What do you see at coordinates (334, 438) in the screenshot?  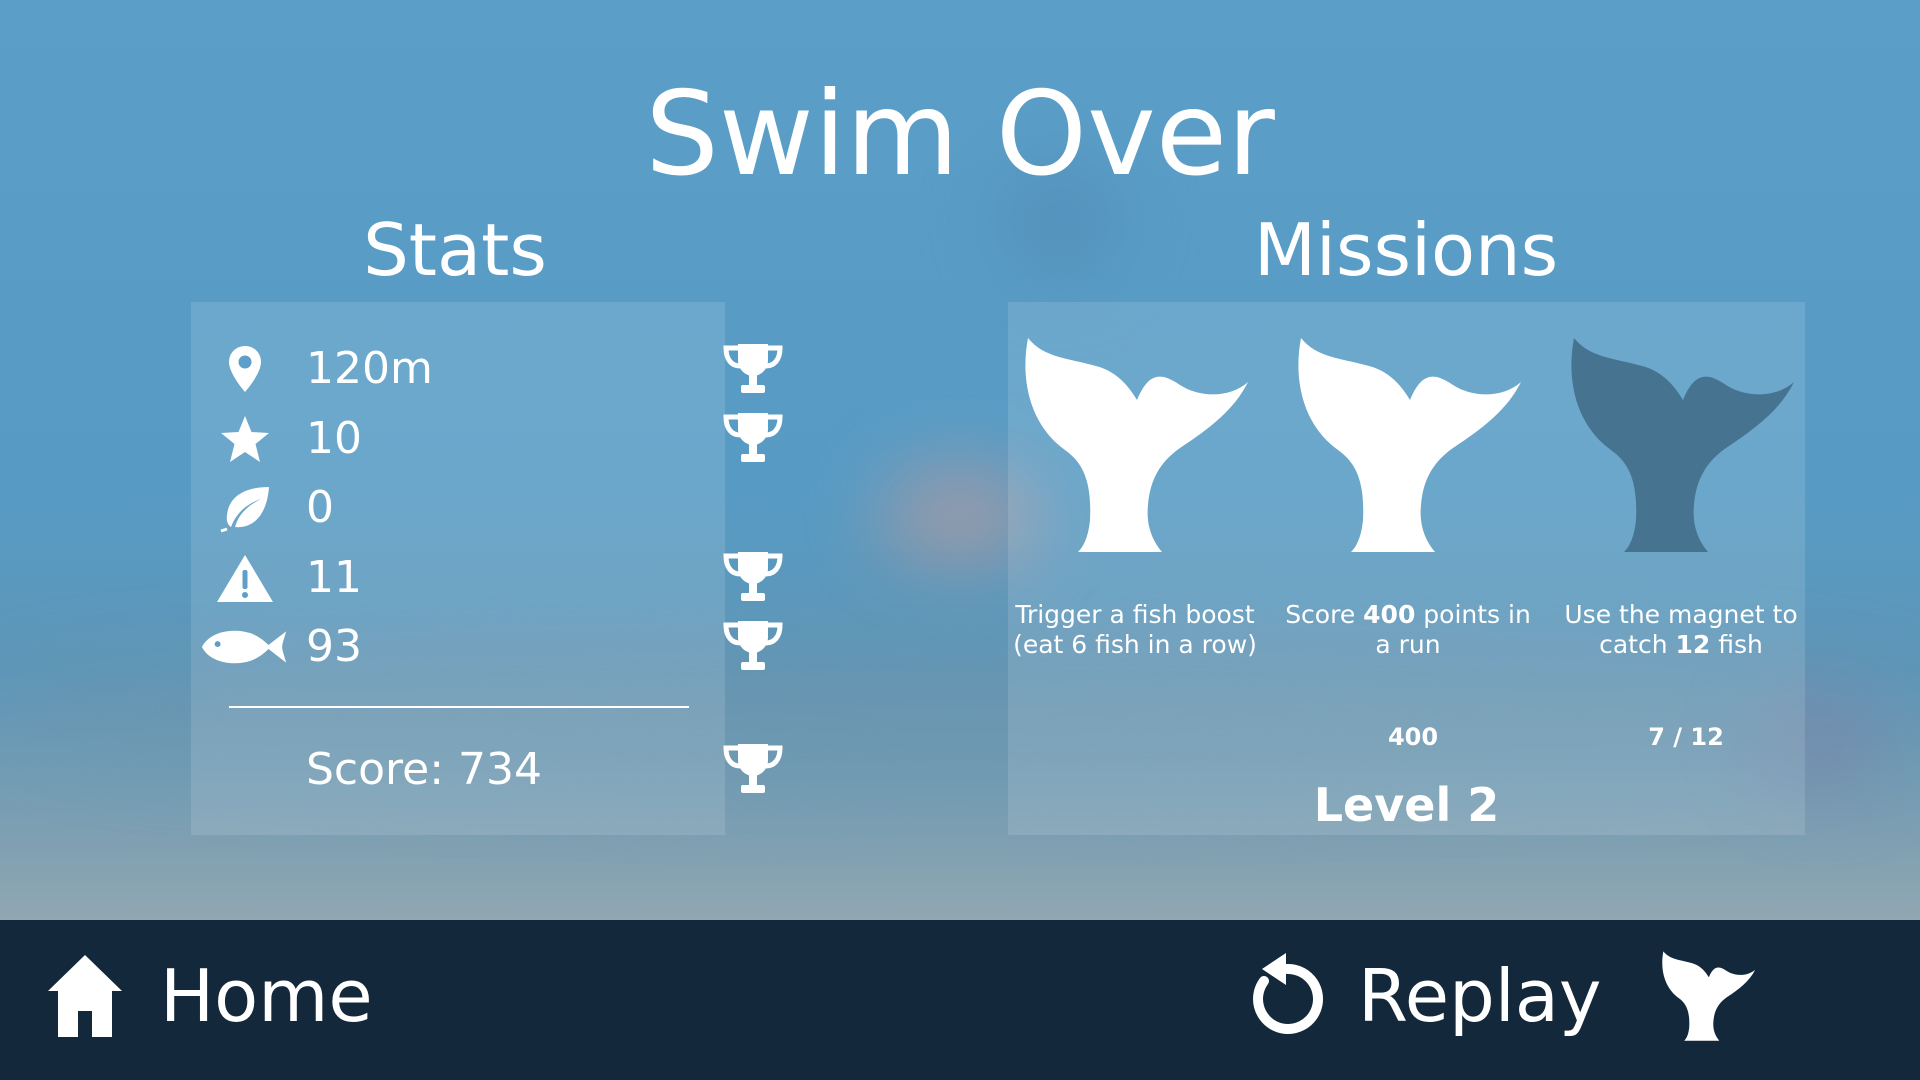 I see `stat-value-stars: 10` at bounding box center [334, 438].